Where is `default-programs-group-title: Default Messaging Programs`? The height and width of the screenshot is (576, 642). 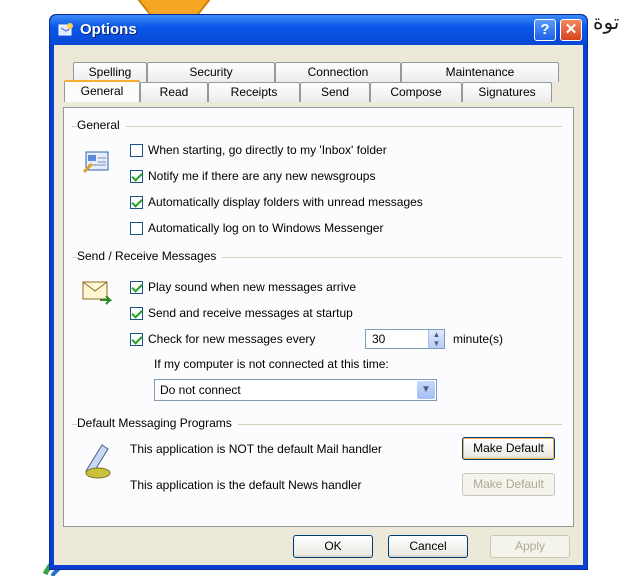
default-programs-group-title: Default Messaging Programs is located at coordinates (157, 423).